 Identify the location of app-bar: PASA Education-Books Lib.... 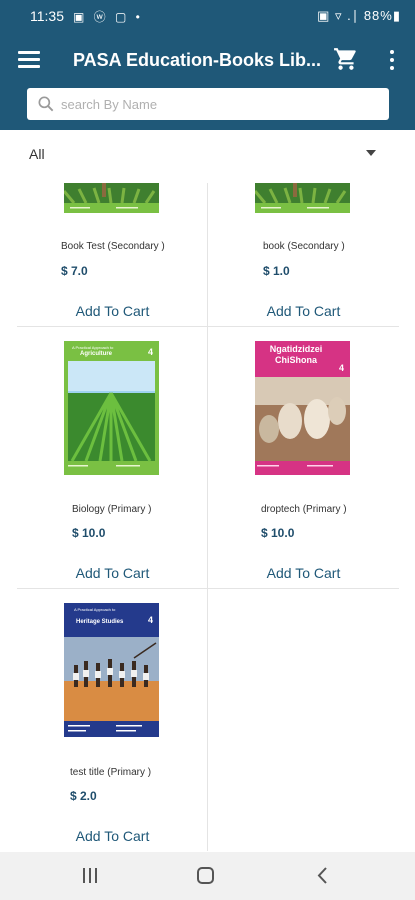
(207, 81).